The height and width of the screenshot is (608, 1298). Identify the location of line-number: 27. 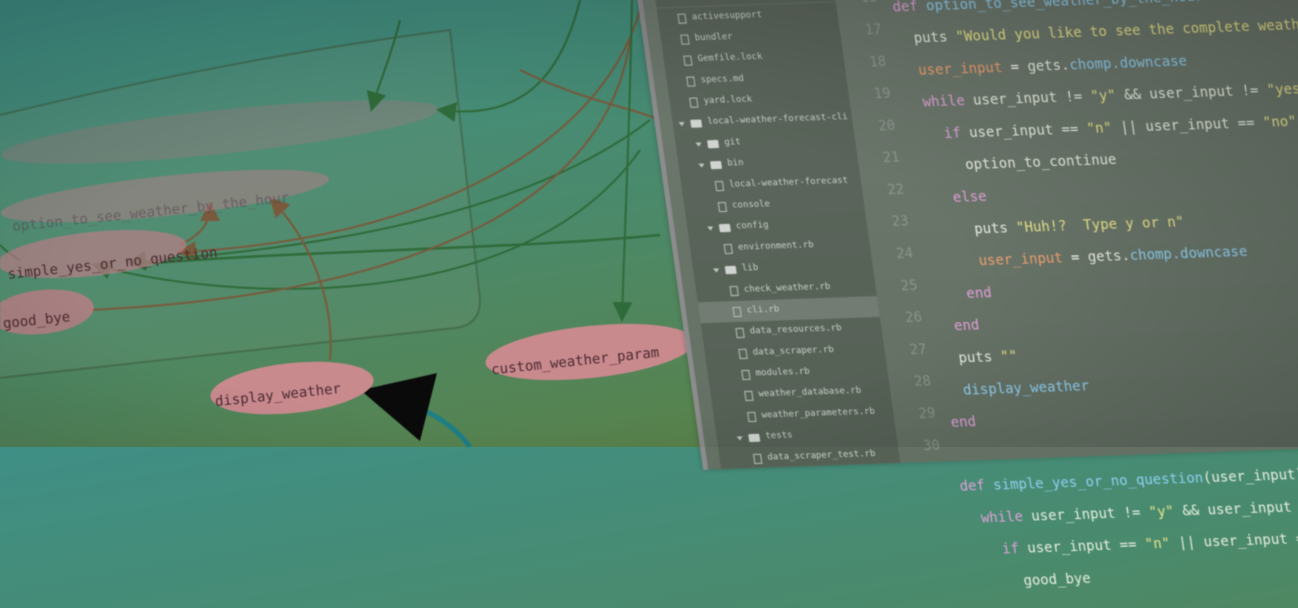
(918, 350).